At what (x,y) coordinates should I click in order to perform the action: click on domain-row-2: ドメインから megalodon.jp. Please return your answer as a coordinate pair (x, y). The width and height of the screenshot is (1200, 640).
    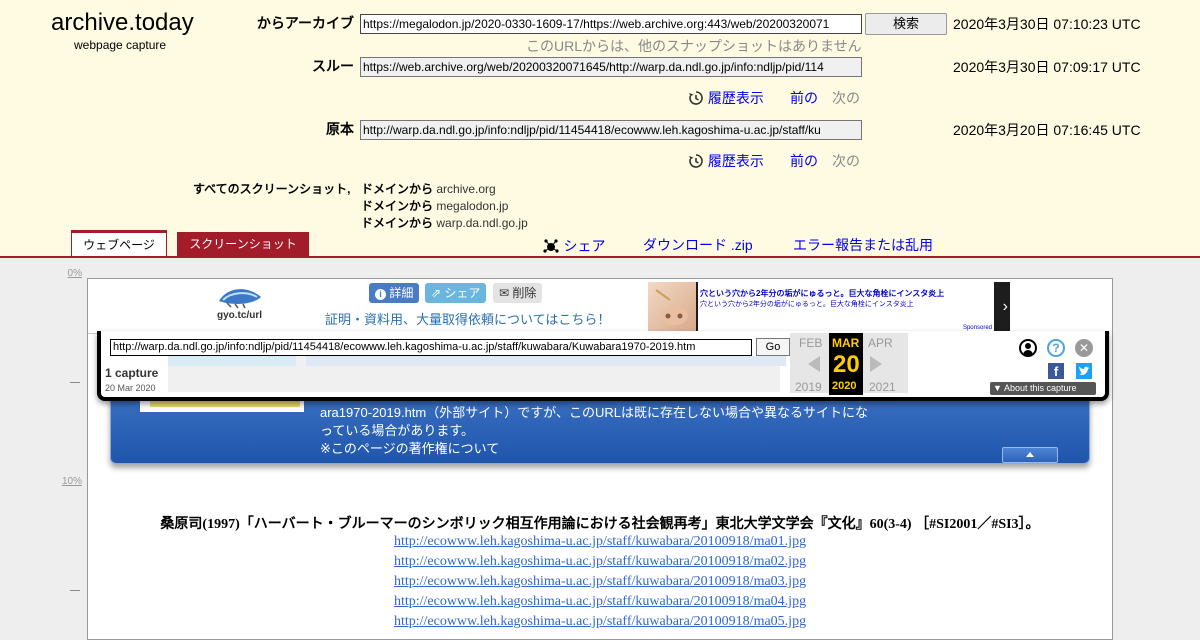
    Looking at the image, I should click on (434, 205).